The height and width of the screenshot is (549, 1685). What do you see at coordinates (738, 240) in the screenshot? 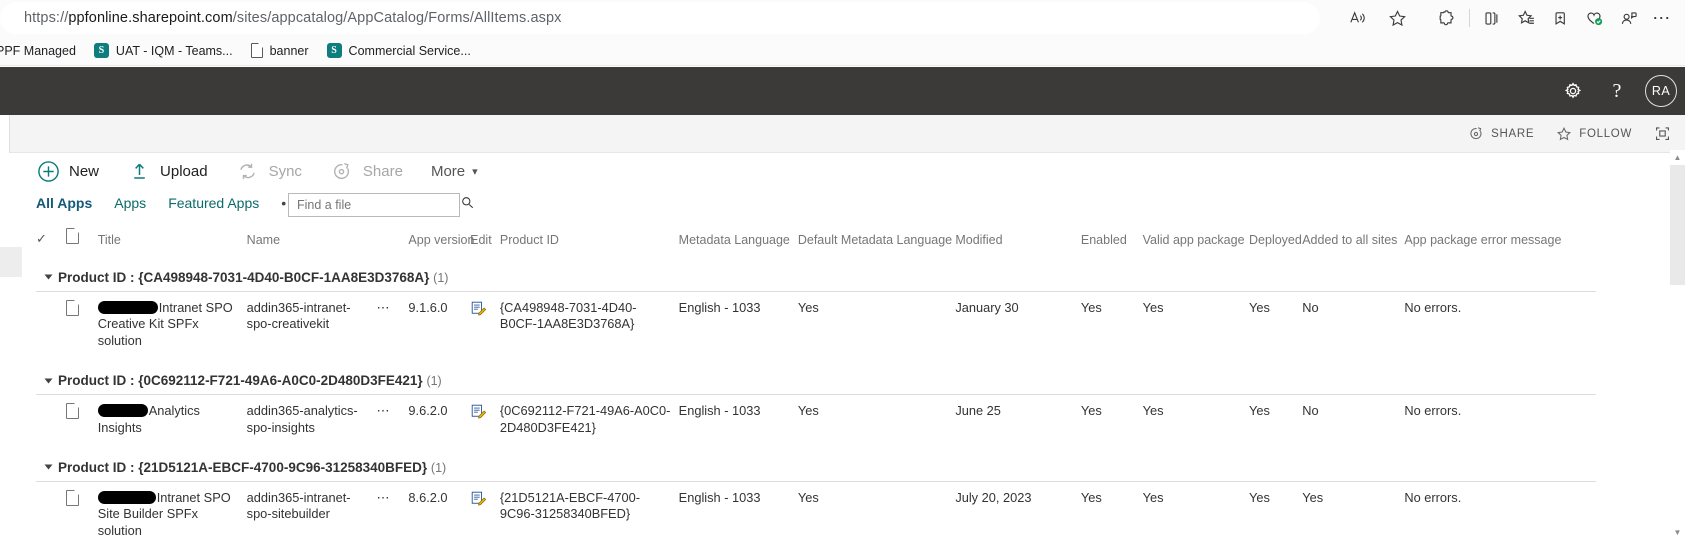
I see `column-header-metadata-language: Metadata Language` at bounding box center [738, 240].